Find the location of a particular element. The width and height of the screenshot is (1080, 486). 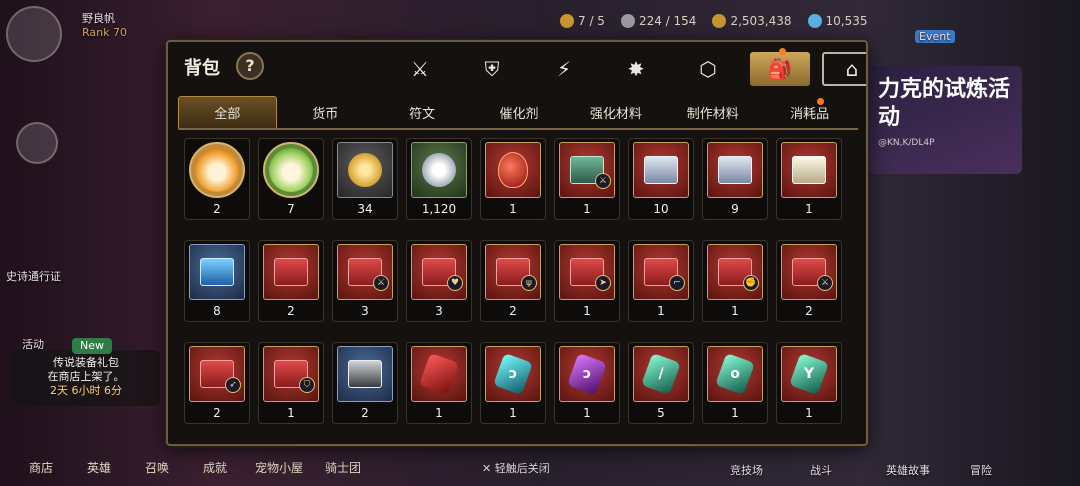

item-slot: Y1 is located at coordinates (809, 383).